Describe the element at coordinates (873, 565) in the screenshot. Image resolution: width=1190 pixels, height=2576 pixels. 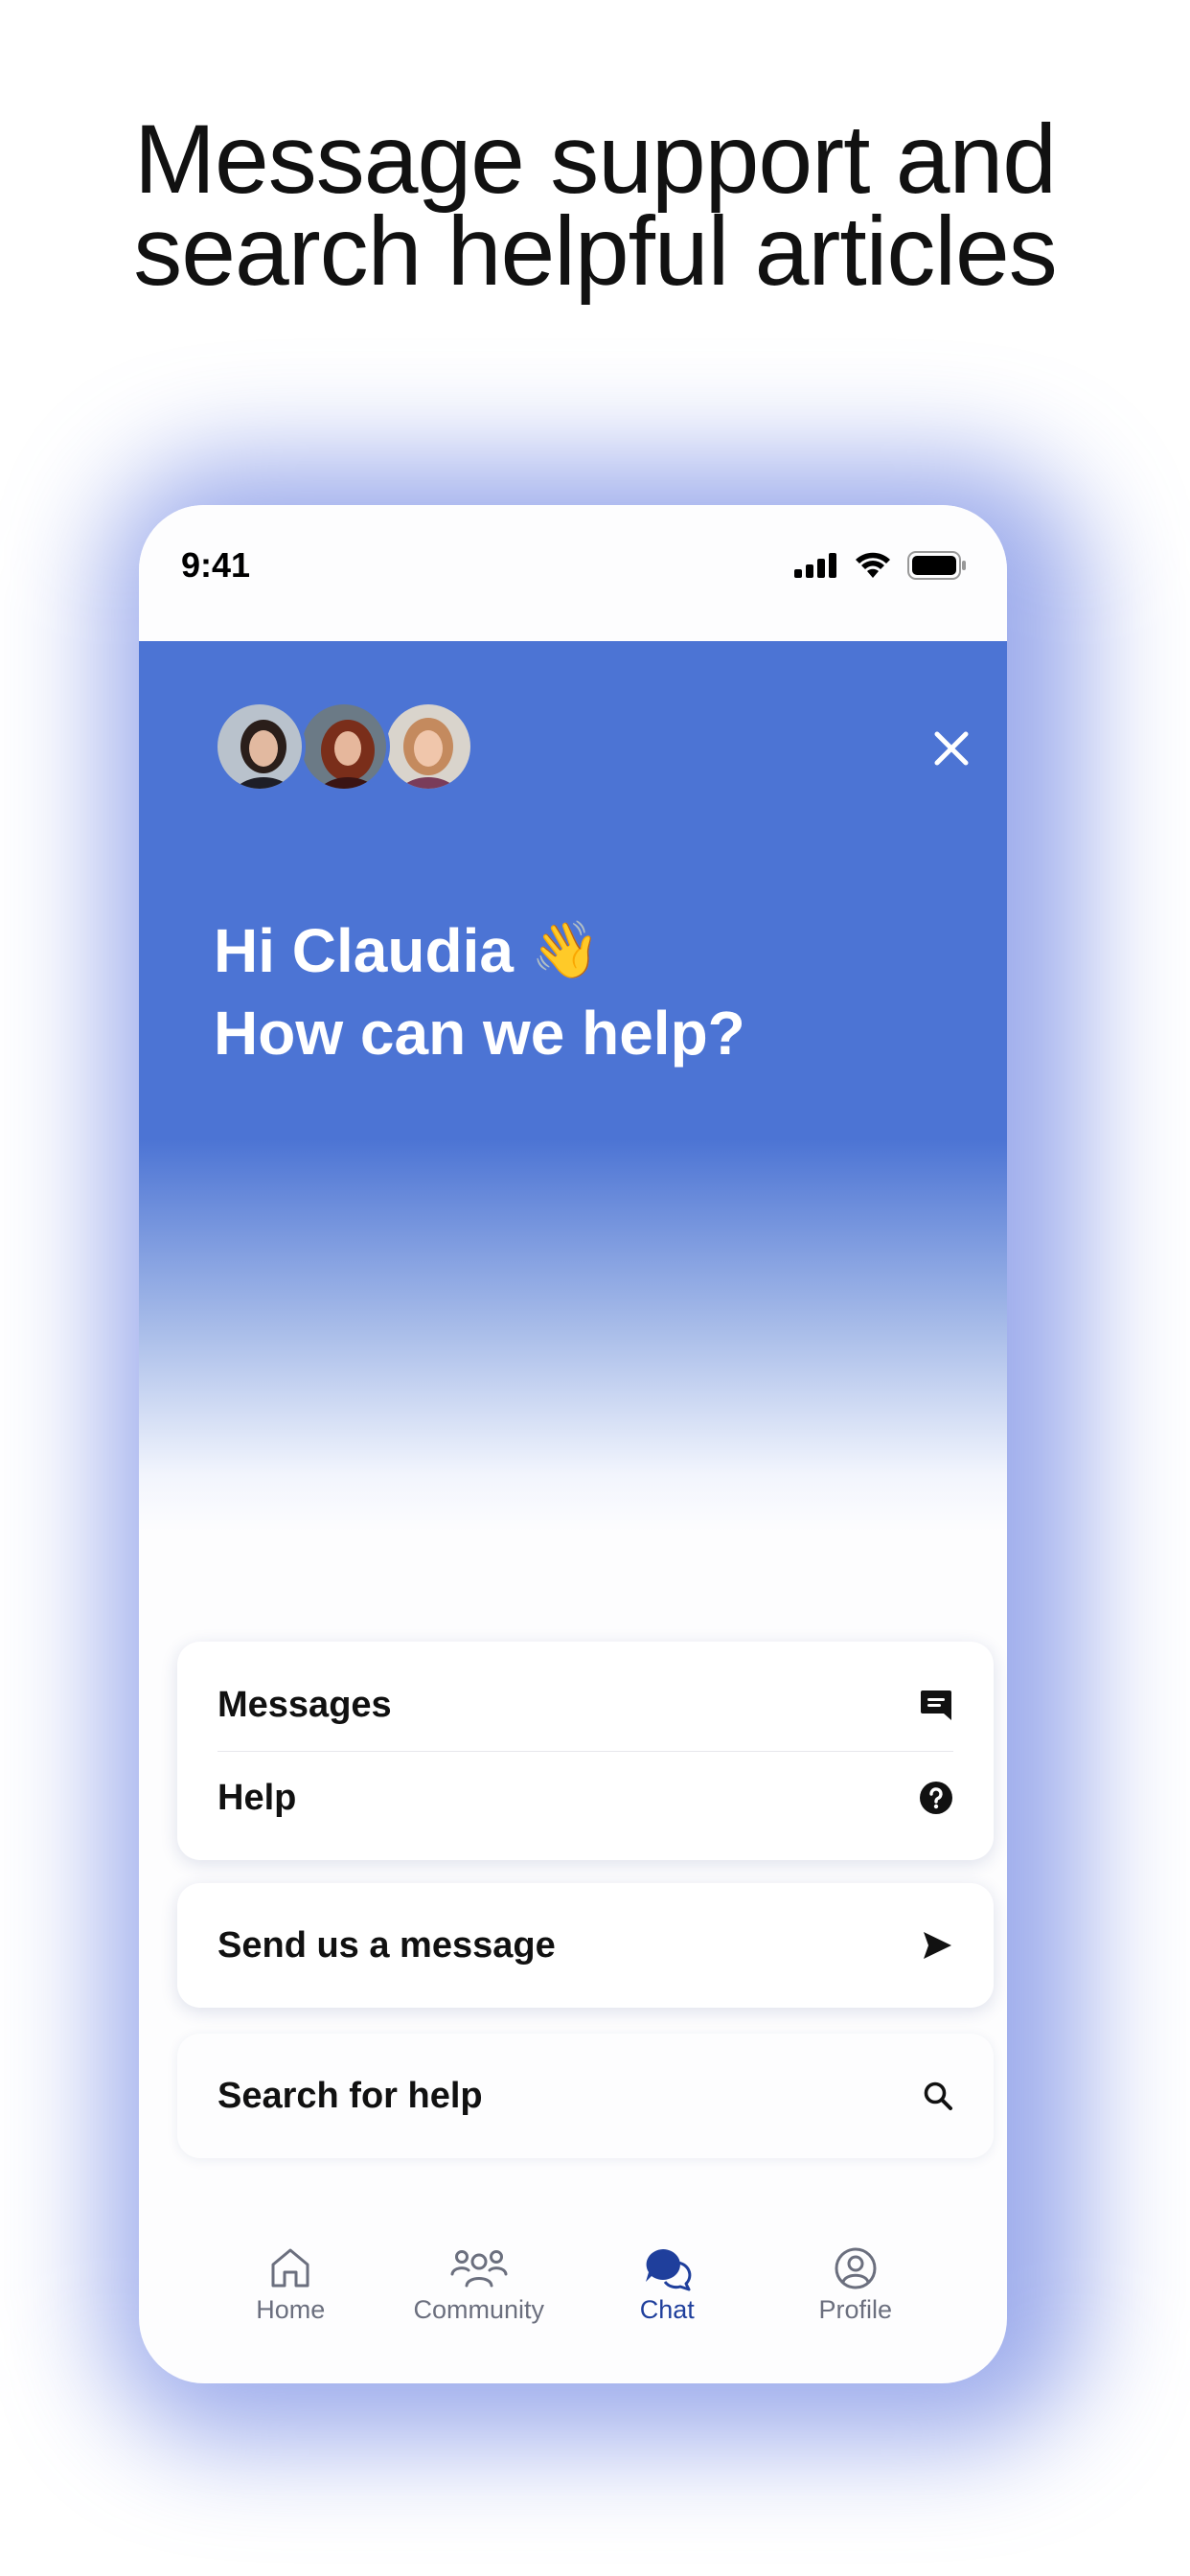
I see `wifi-icon` at that location.